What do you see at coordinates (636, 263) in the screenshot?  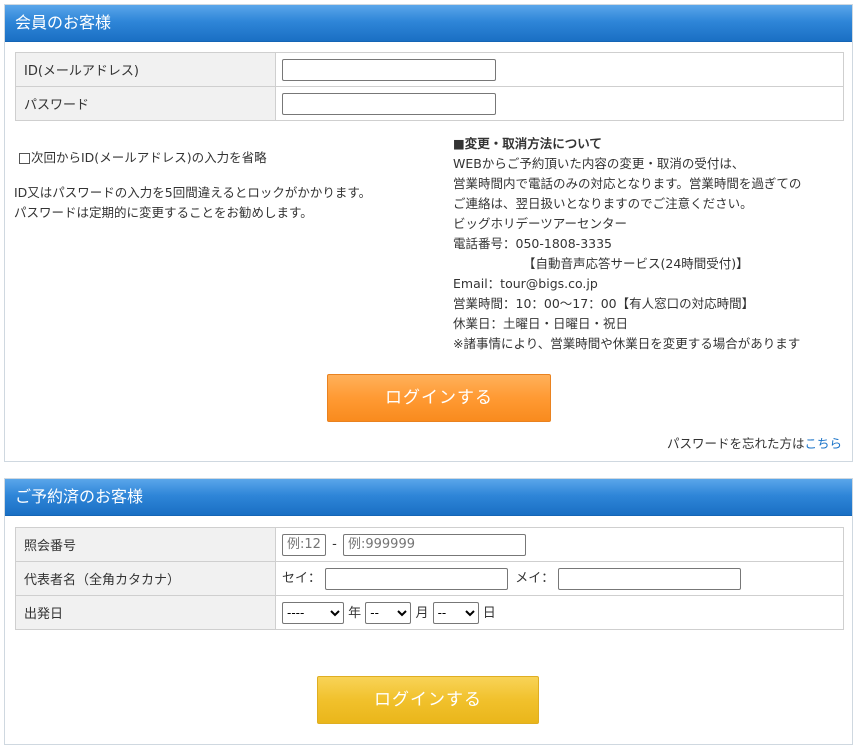 I see `info-auto-voice: 【自動音声応答サービス(24時間受付)】` at bounding box center [636, 263].